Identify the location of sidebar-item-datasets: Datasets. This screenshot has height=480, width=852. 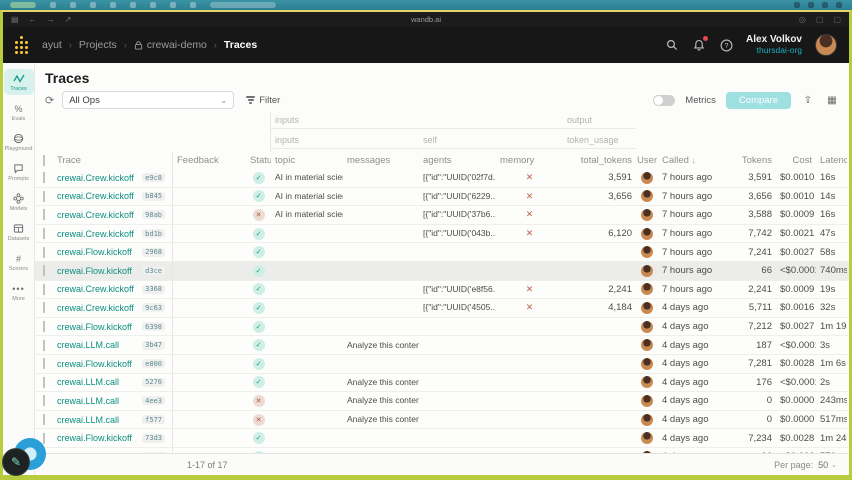
(19, 232).